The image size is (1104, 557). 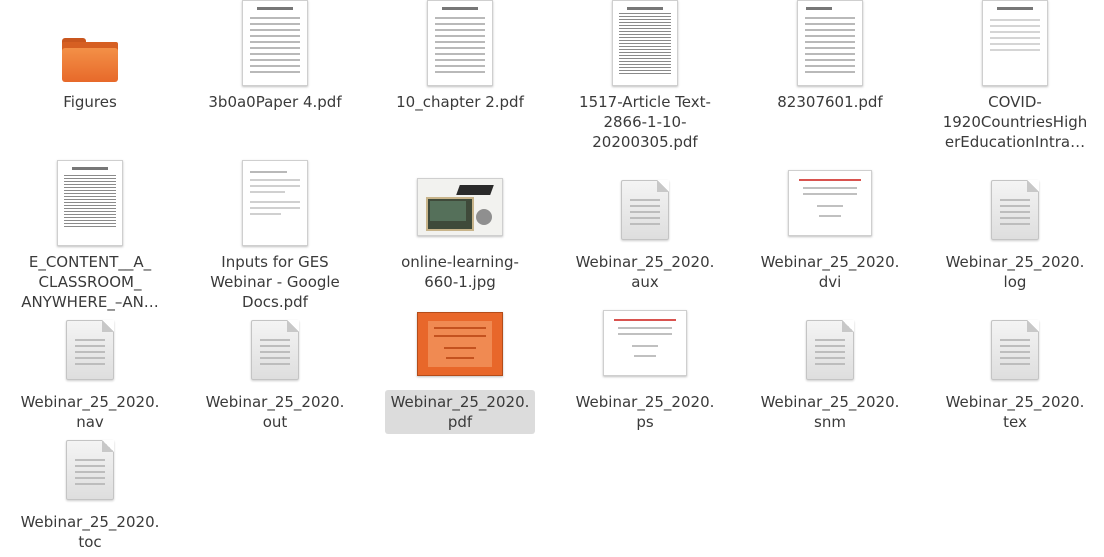 I want to click on folder-icon, so click(x=90, y=60).